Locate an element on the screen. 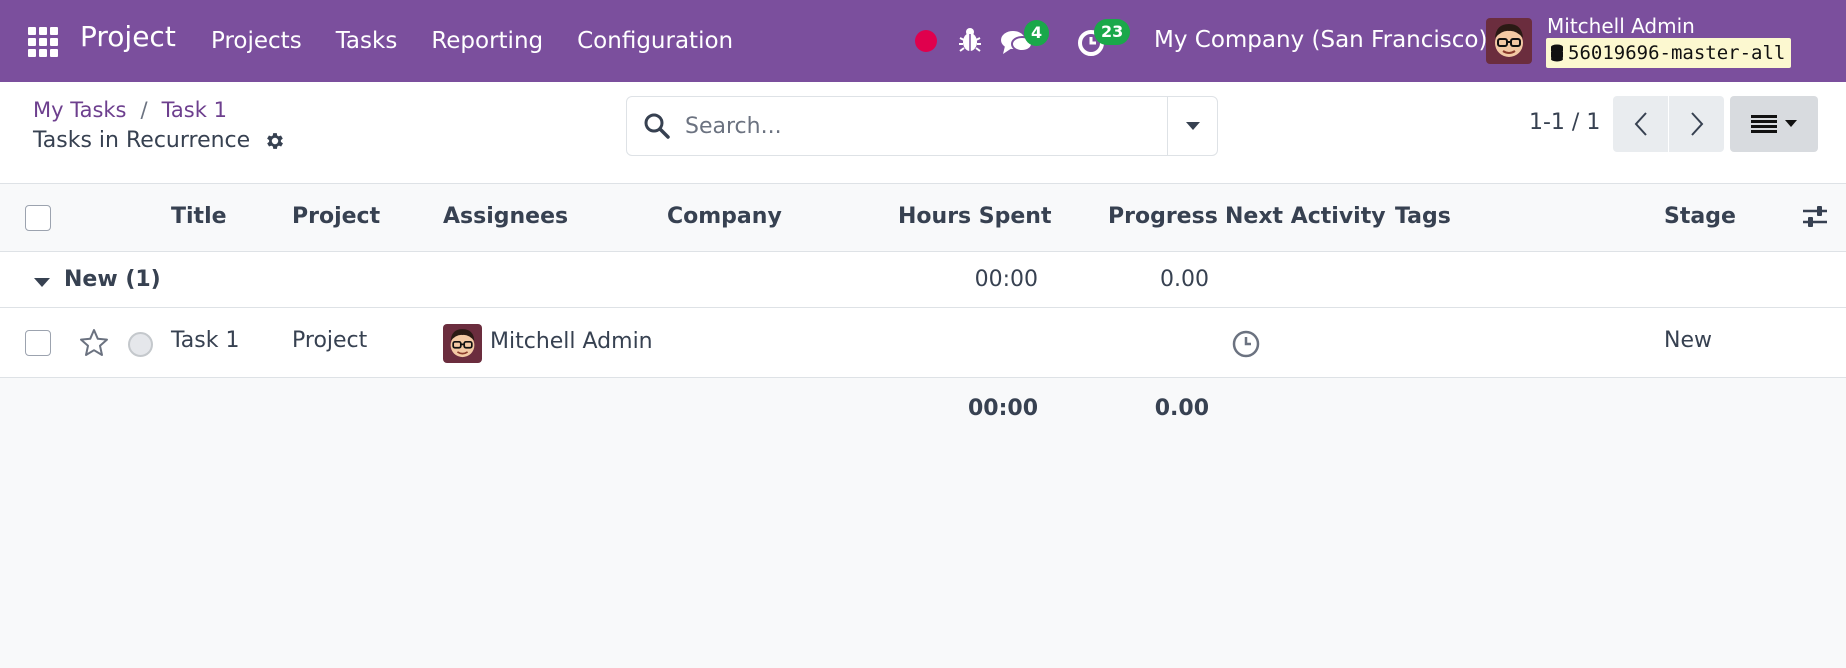 The height and width of the screenshot is (668, 1846). search-options-toggle is located at coordinates (1192, 126).